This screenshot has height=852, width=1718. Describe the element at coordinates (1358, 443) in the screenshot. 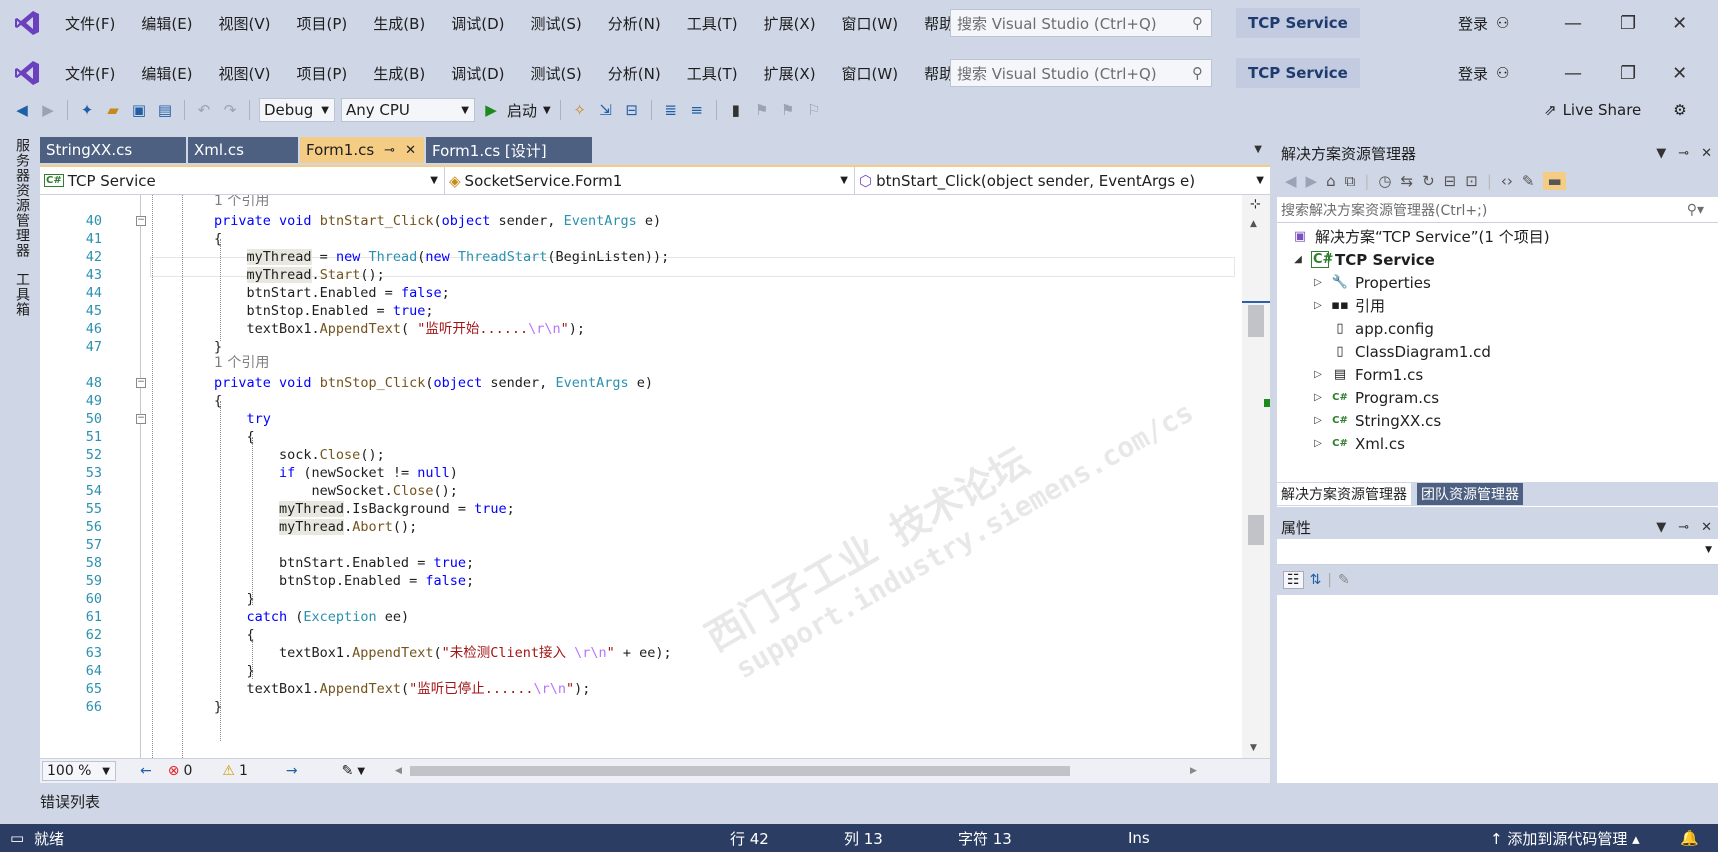

I see `tree-item-xml: ▷ C# Xml.cs` at that location.